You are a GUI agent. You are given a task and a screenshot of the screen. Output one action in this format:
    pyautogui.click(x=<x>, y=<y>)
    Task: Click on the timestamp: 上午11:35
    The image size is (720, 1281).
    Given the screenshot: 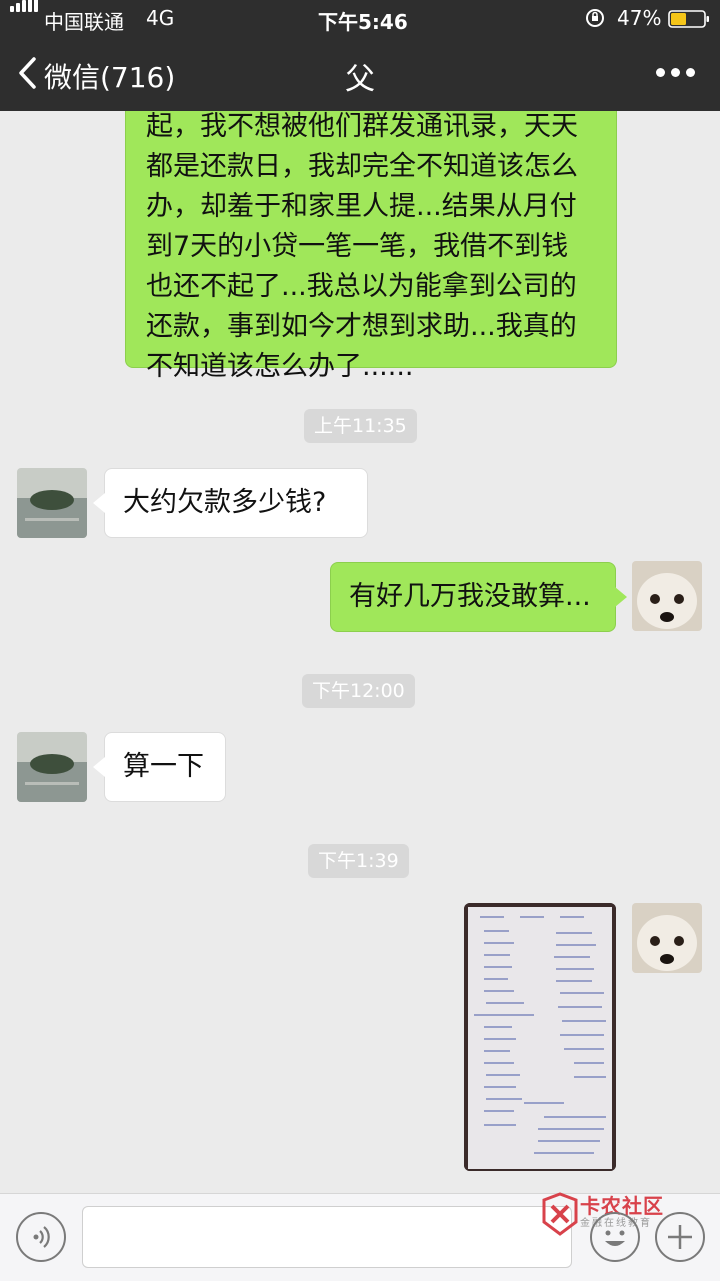 What is the action you would take?
    pyautogui.click(x=360, y=426)
    